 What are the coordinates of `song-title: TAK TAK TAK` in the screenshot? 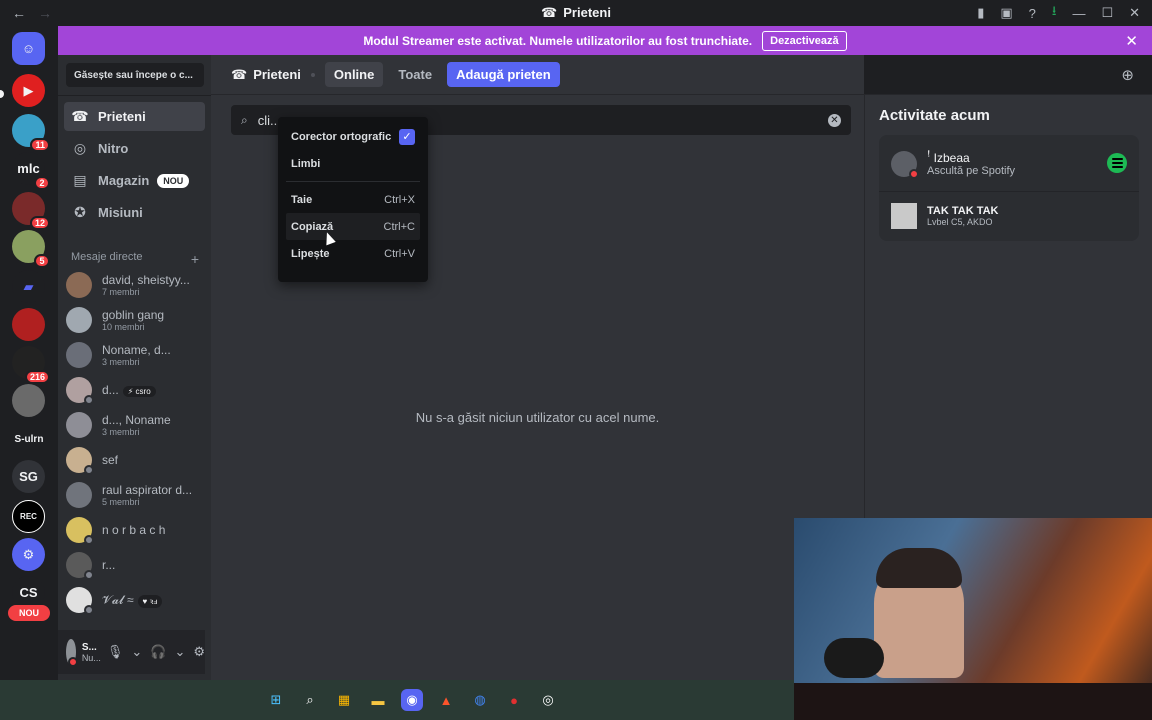 It's located at (963, 211).